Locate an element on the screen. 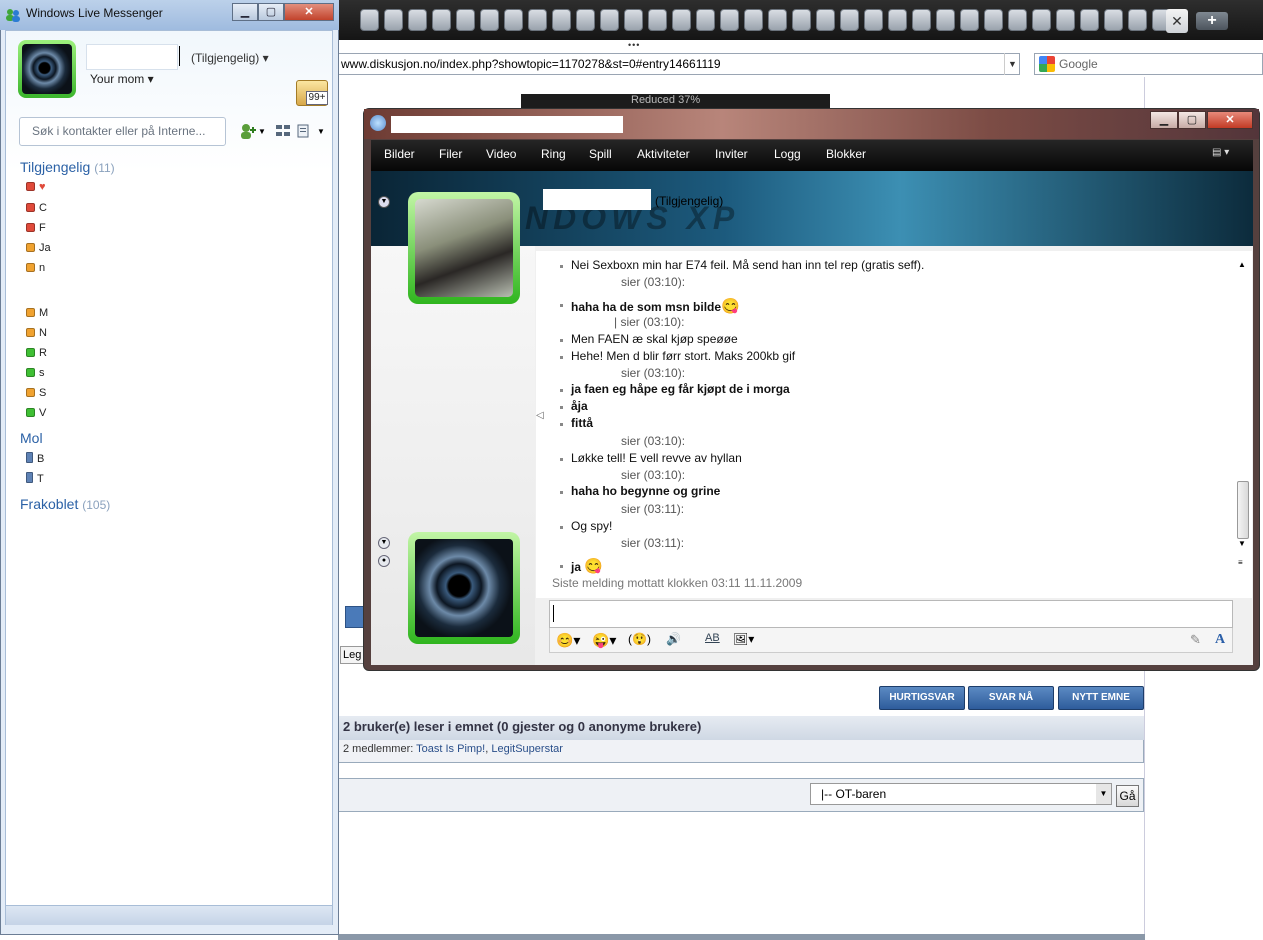  menu-activities: Aktiviteter is located at coordinates (663, 154).